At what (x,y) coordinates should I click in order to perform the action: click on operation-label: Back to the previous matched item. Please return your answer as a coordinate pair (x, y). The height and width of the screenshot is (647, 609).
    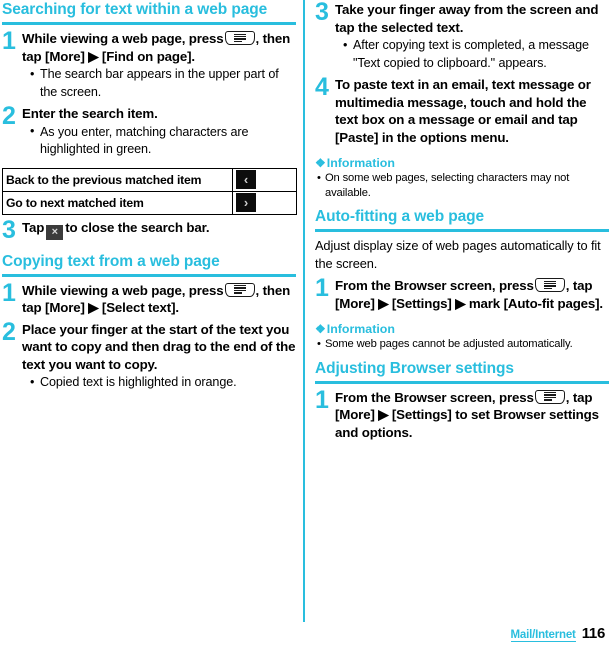
    Looking at the image, I should click on (117, 179).